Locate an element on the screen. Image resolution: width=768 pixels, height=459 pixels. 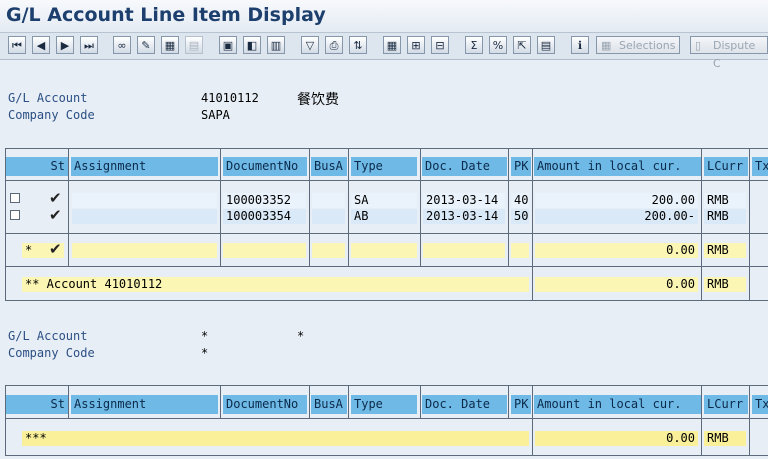
prev-page-icon: ◀ is located at coordinates (41, 45).